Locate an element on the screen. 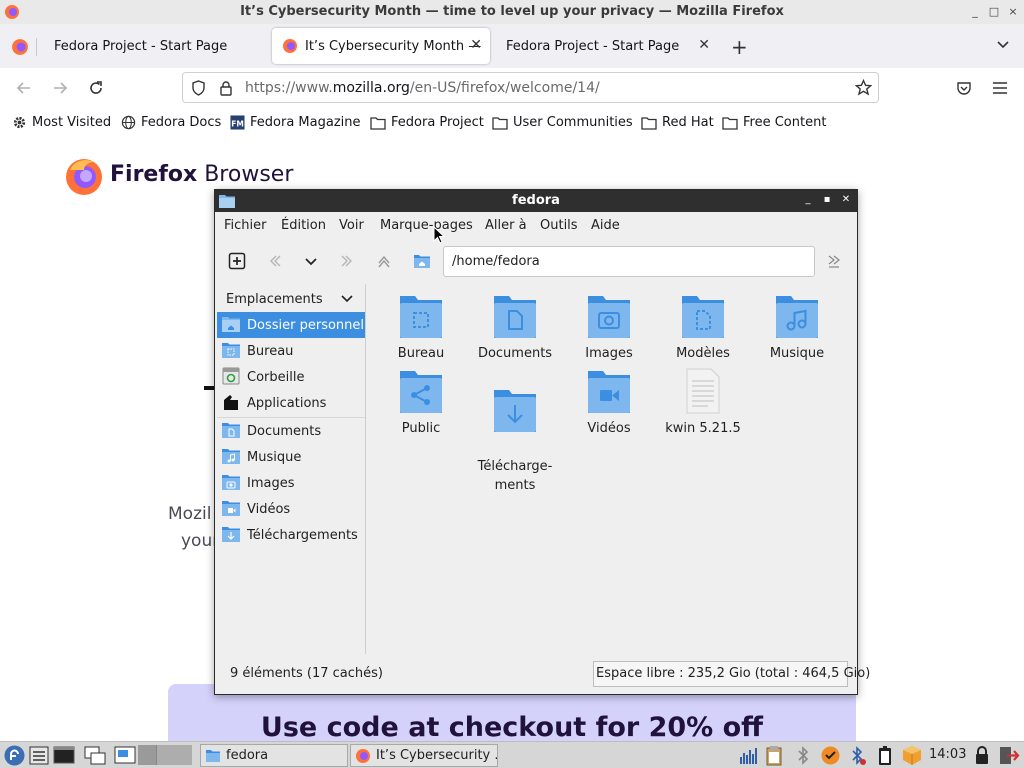  maximize-button: ▪ is located at coordinates (827, 200).